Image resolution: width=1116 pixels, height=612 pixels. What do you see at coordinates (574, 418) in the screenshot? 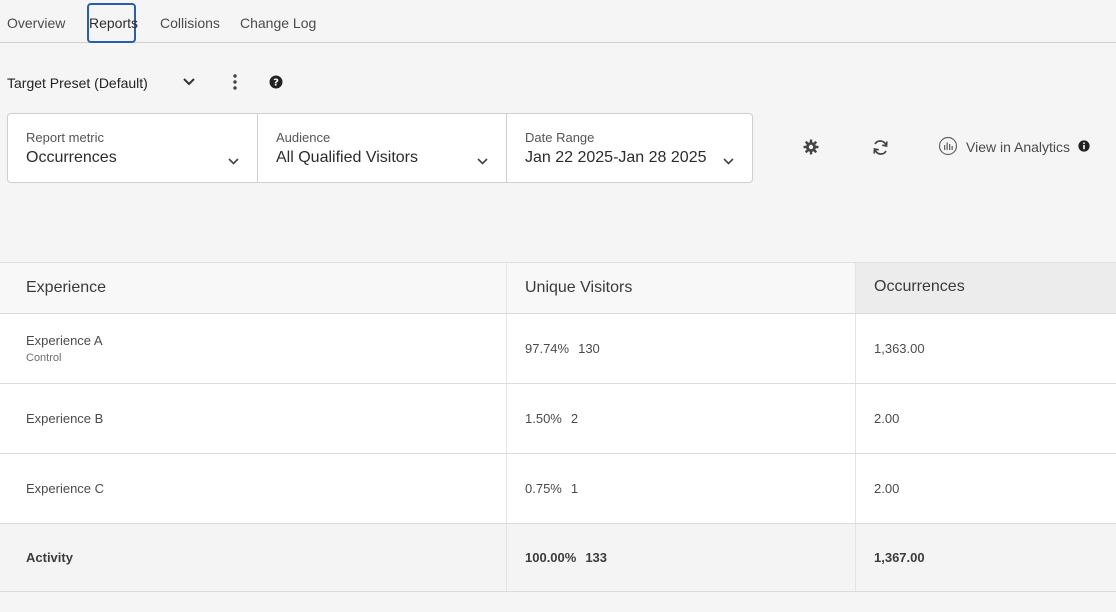
I see `visitors-count: 2` at bounding box center [574, 418].